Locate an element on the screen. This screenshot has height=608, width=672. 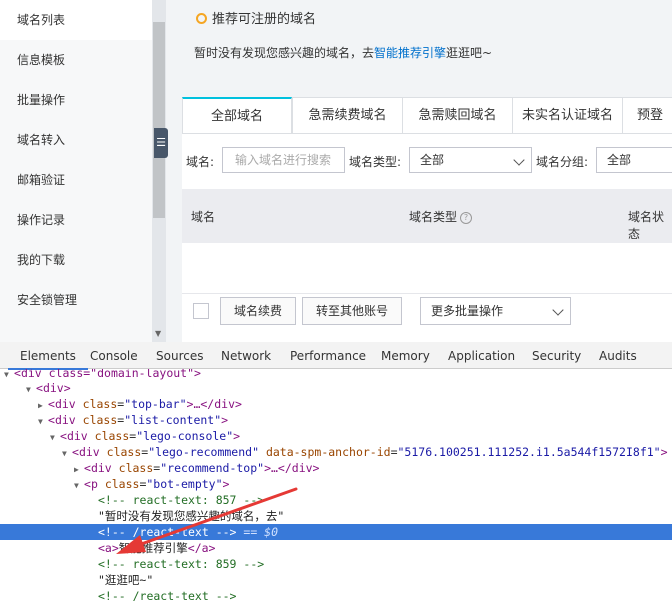
tab-audits: Audits is located at coordinates (618, 355).